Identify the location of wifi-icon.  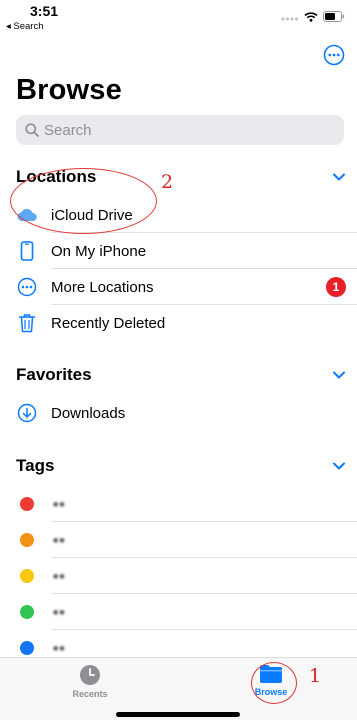
(311, 18).